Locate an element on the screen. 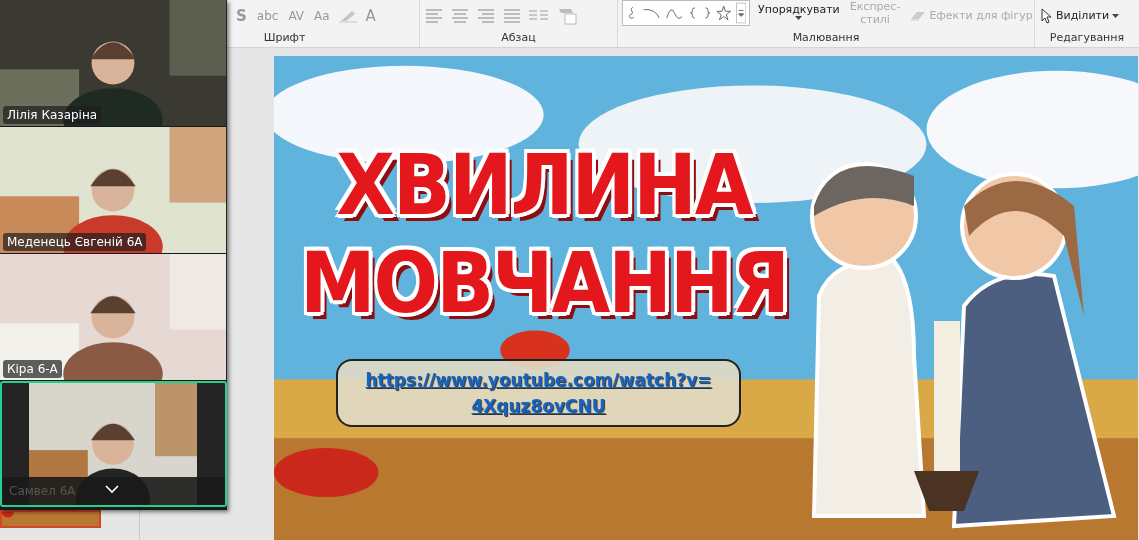  cursor-icon is located at coordinates (1047, 15).